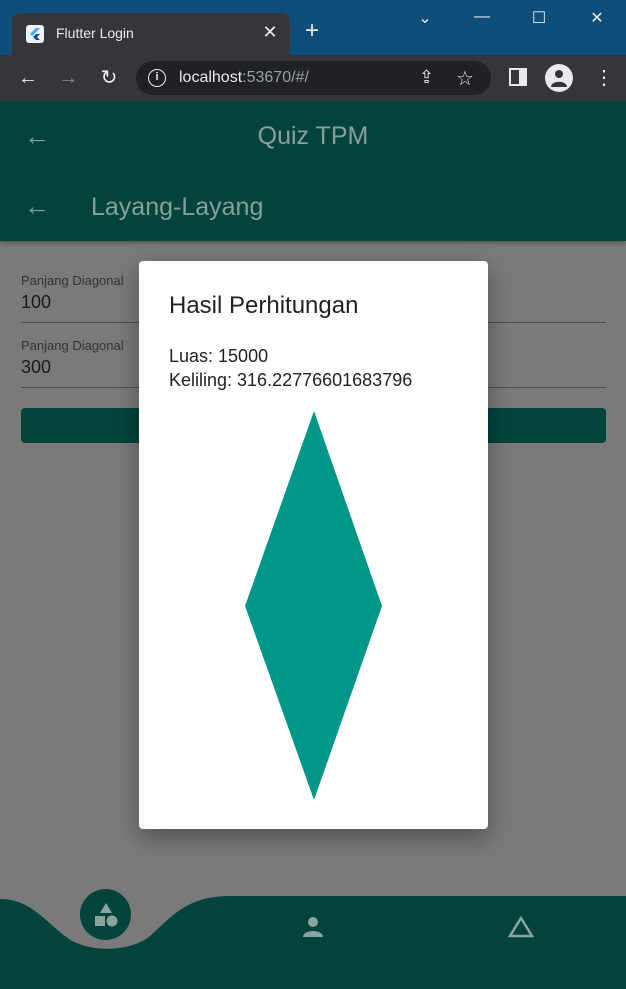 The height and width of the screenshot is (989, 626). Describe the element at coordinates (313, 927) in the screenshot. I see `person-icon` at that location.